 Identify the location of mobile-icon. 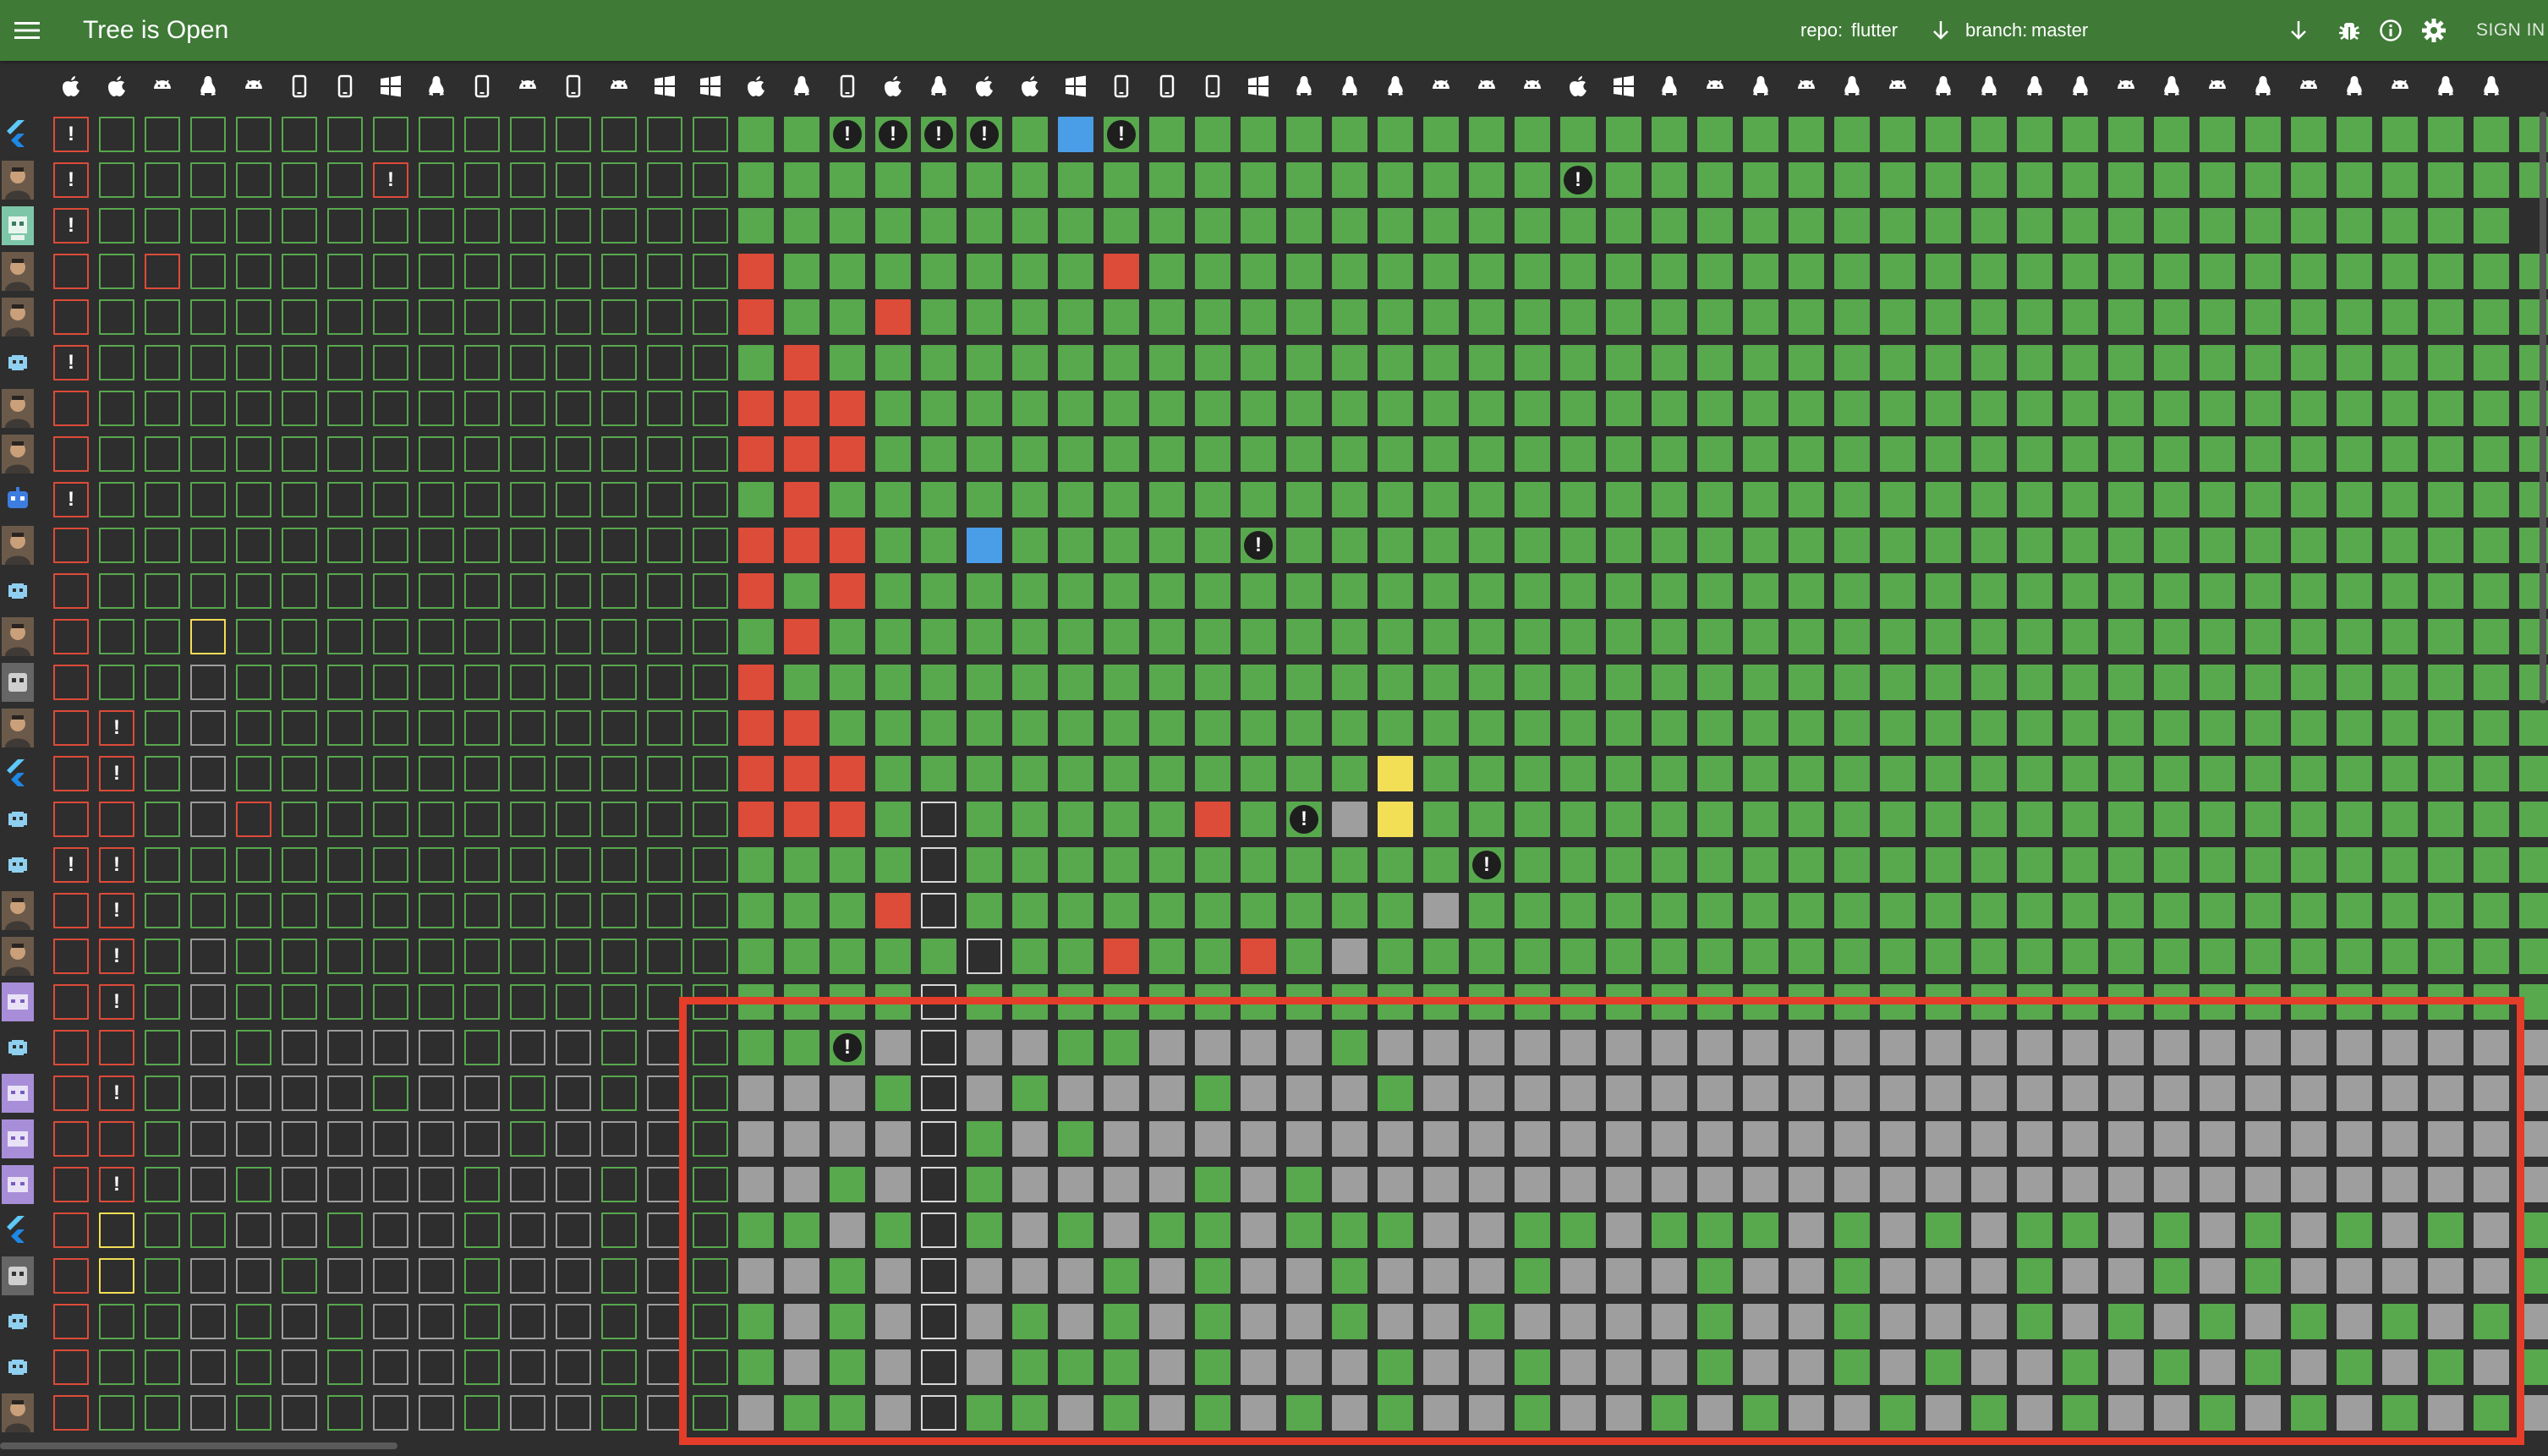
(299, 86).